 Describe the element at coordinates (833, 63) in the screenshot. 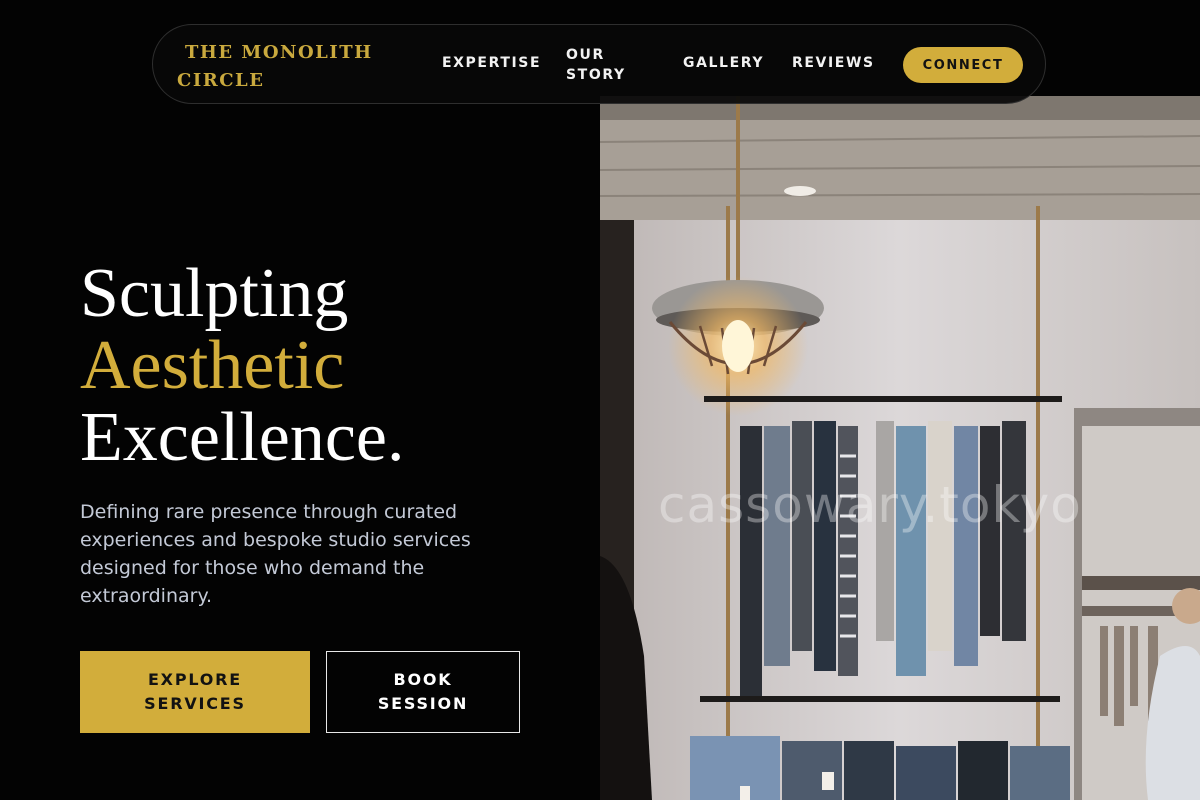

I see `nav-link-reviews: REVIEWS` at that location.